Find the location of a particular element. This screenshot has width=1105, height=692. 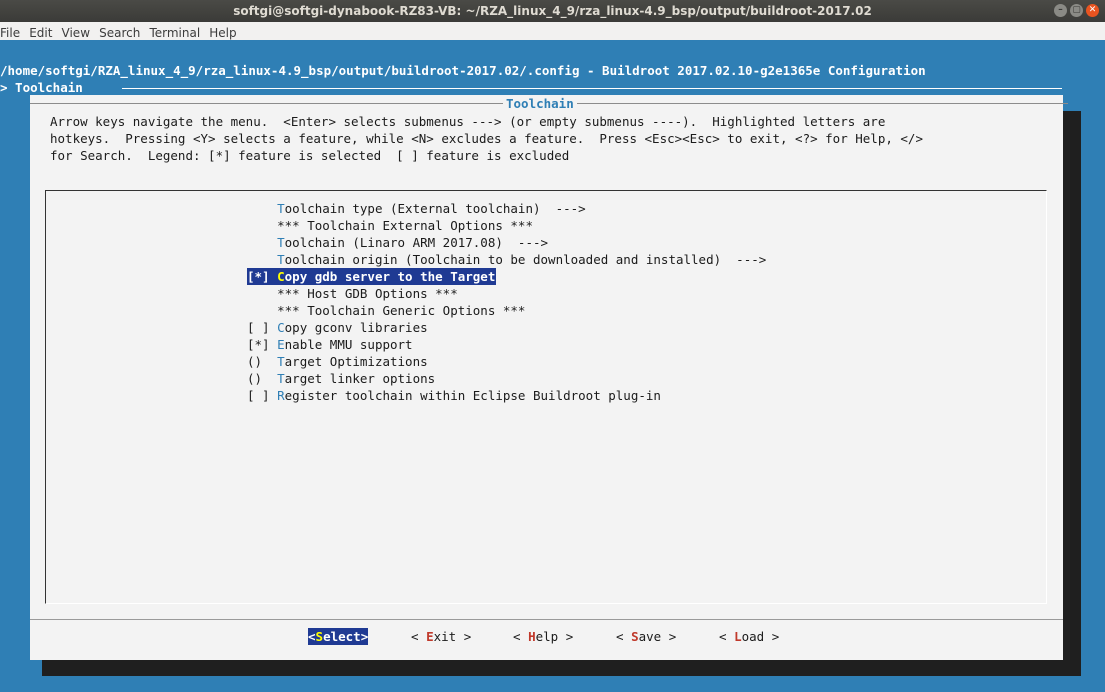

menu-item-label: nable MMU support is located at coordinates (348, 344).